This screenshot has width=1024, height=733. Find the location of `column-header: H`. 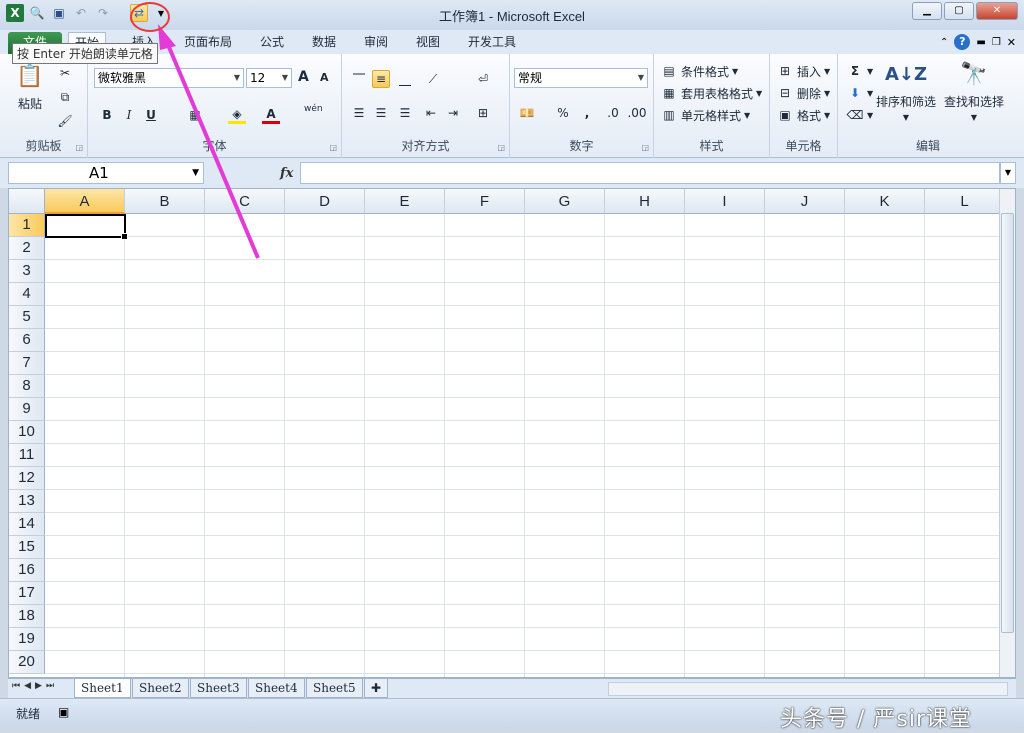

column-header: H is located at coordinates (645, 201).